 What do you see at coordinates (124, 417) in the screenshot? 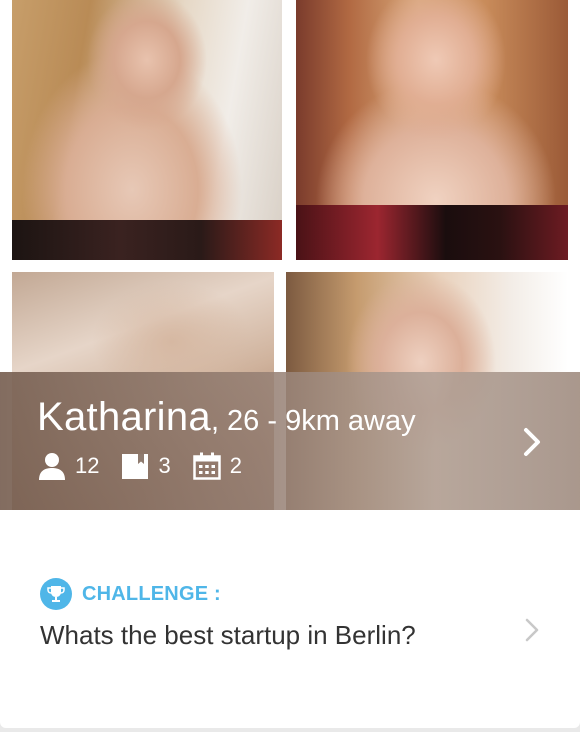
I see `profile-name: Katharina` at bounding box center [124, 417].